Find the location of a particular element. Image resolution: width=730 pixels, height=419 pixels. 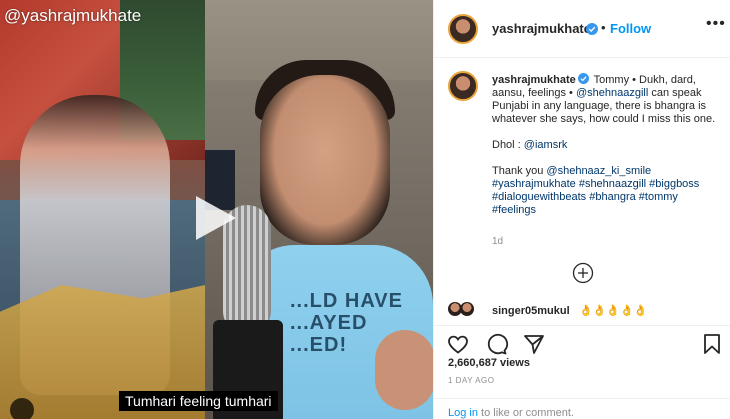

comment-text: 👌👌👌👌👌 is located at coordinates (613, 311).